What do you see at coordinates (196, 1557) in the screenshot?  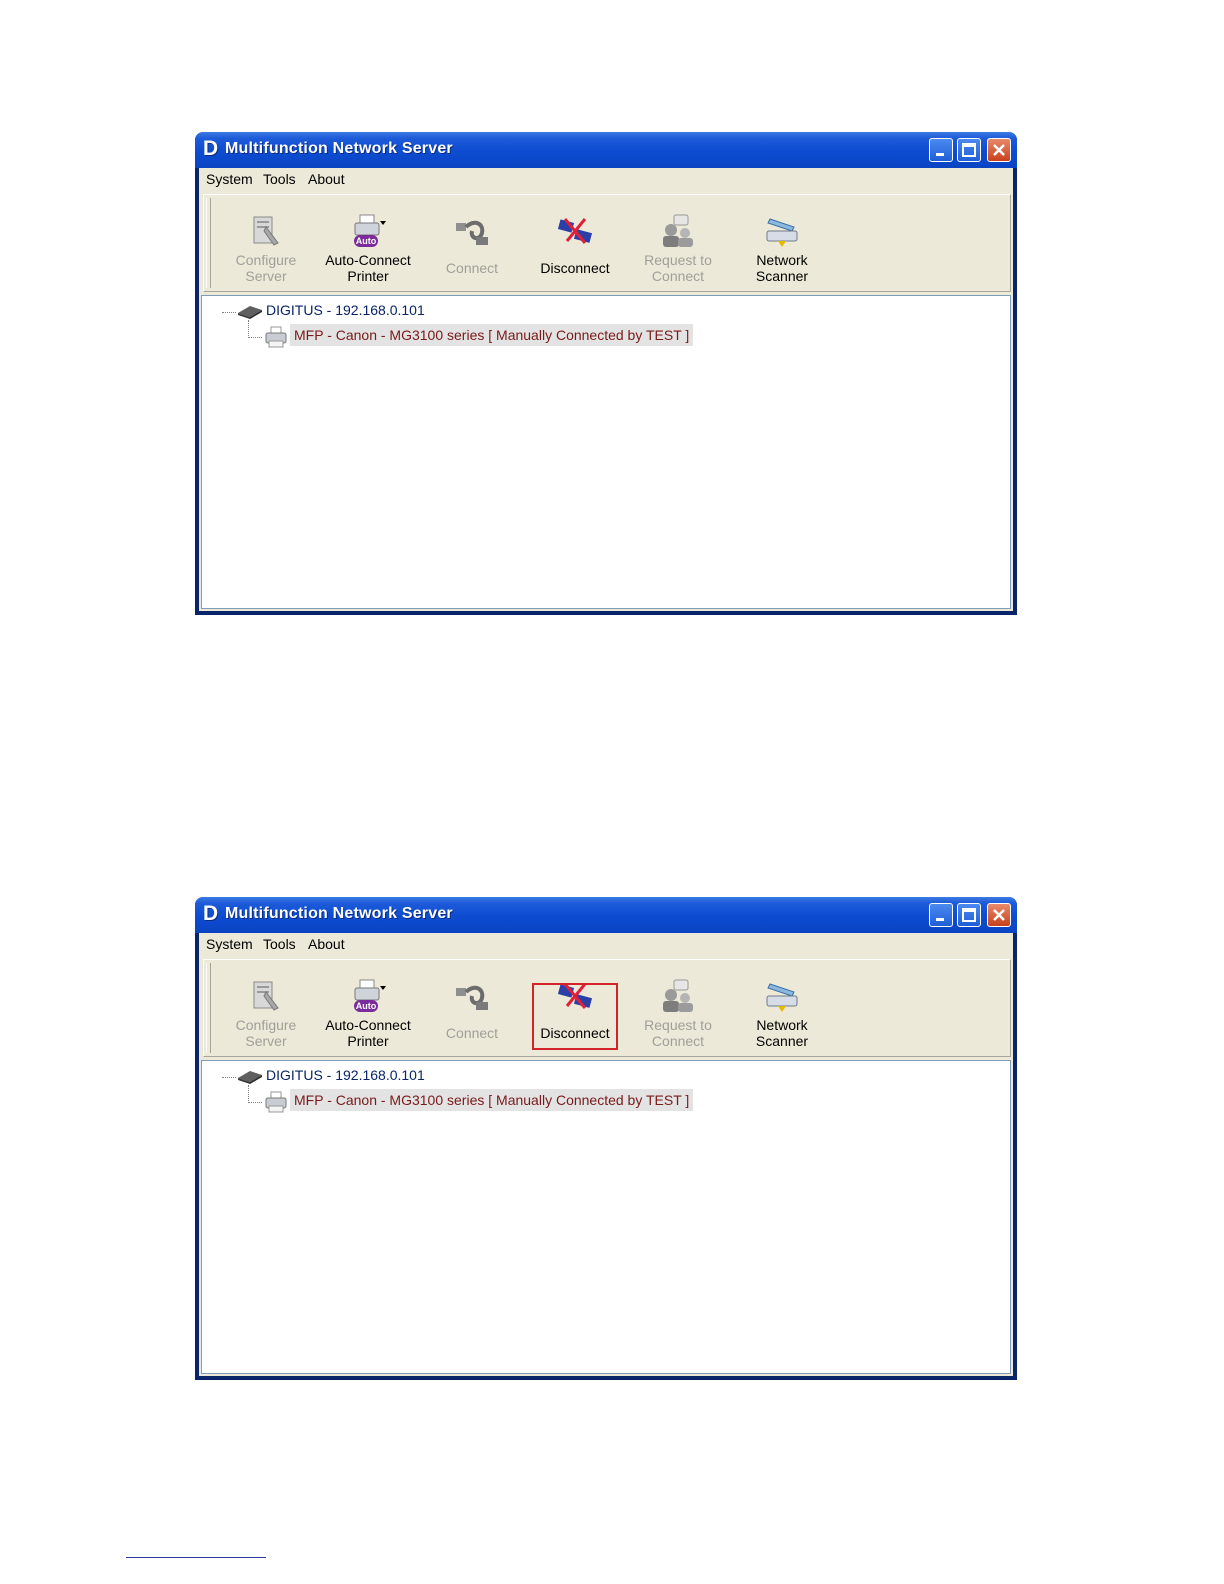 I see `footer-divider` at bounding box center [196, 1557].